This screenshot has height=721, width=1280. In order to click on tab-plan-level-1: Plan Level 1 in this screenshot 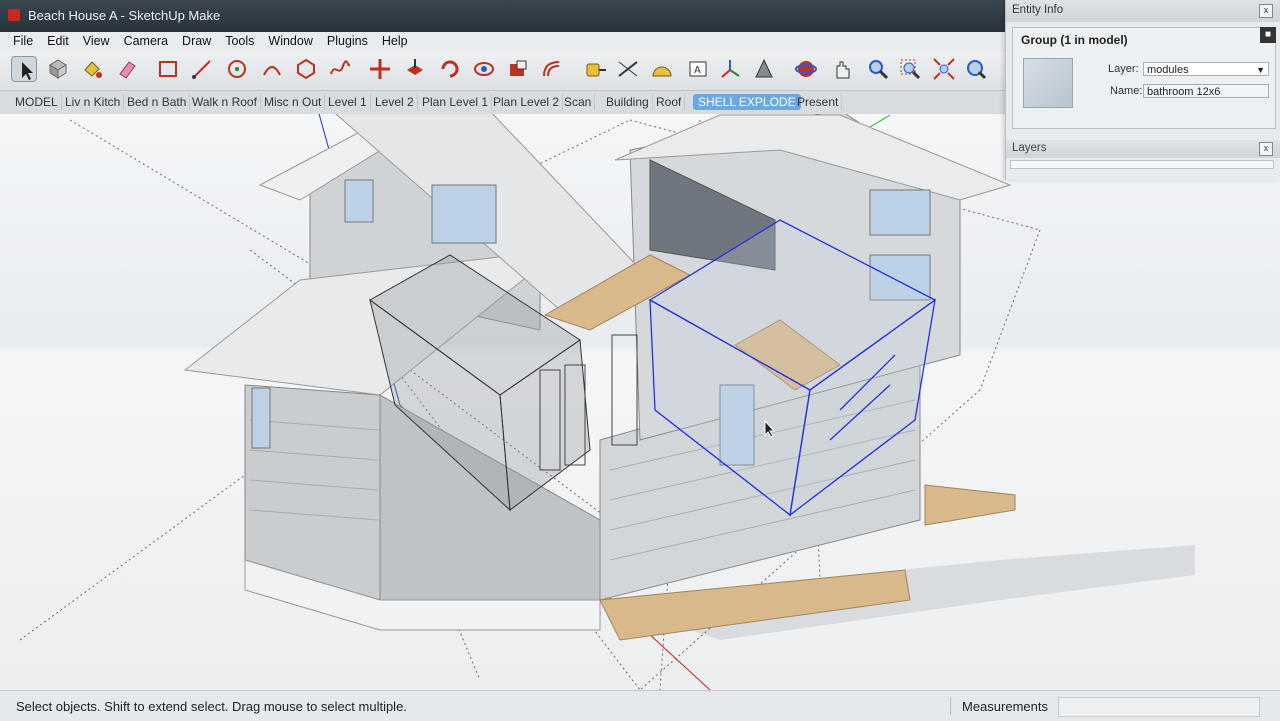, I will do `click(456, 102)`.